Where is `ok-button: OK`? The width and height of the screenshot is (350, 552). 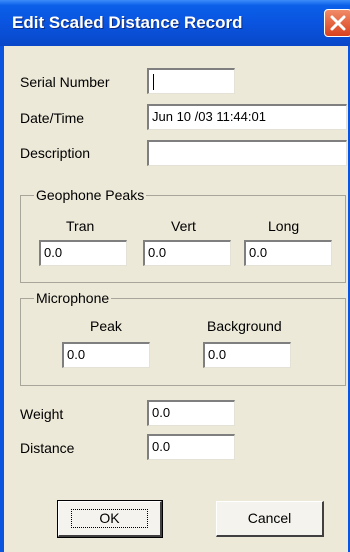
ok-button: OK is located at coordinates (110, 519).